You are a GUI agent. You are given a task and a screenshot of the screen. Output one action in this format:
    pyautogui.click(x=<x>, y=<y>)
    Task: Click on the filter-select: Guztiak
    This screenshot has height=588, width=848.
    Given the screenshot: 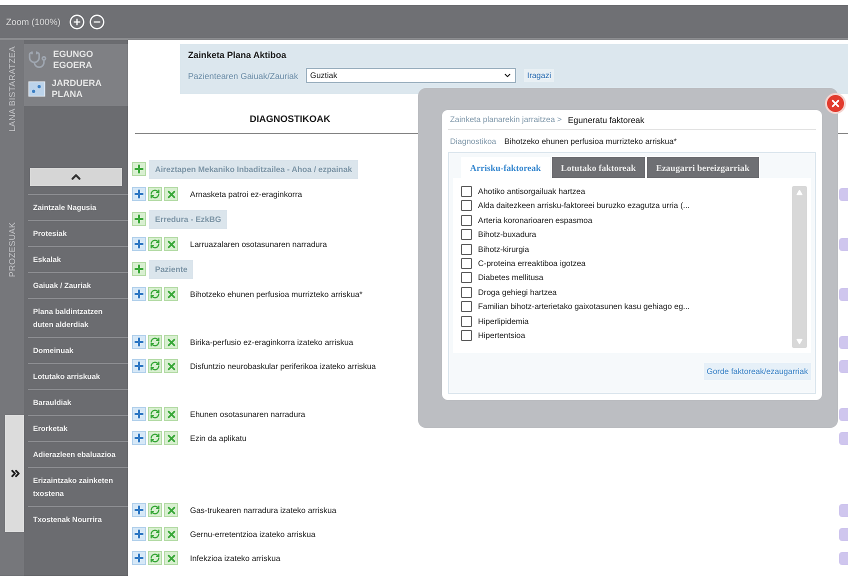 What is the action you would take?
    pyautogui.click(x=411, y=75)
    